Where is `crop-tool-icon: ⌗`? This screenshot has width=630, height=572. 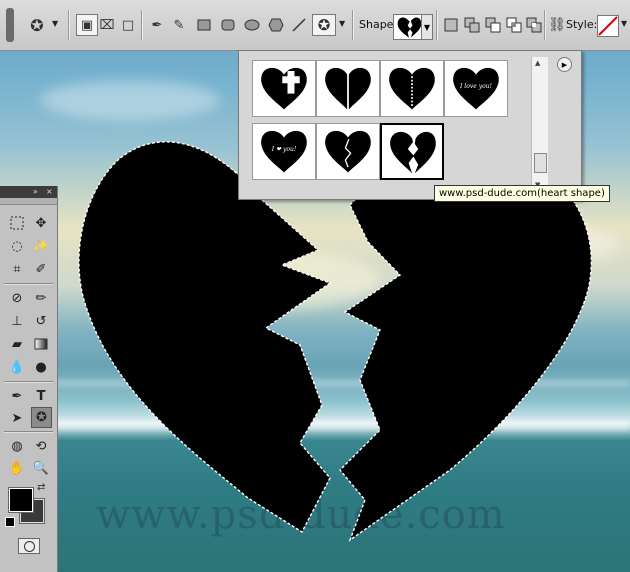
crop-tool-icon: ⌗ is located at coordinates (17, 269).